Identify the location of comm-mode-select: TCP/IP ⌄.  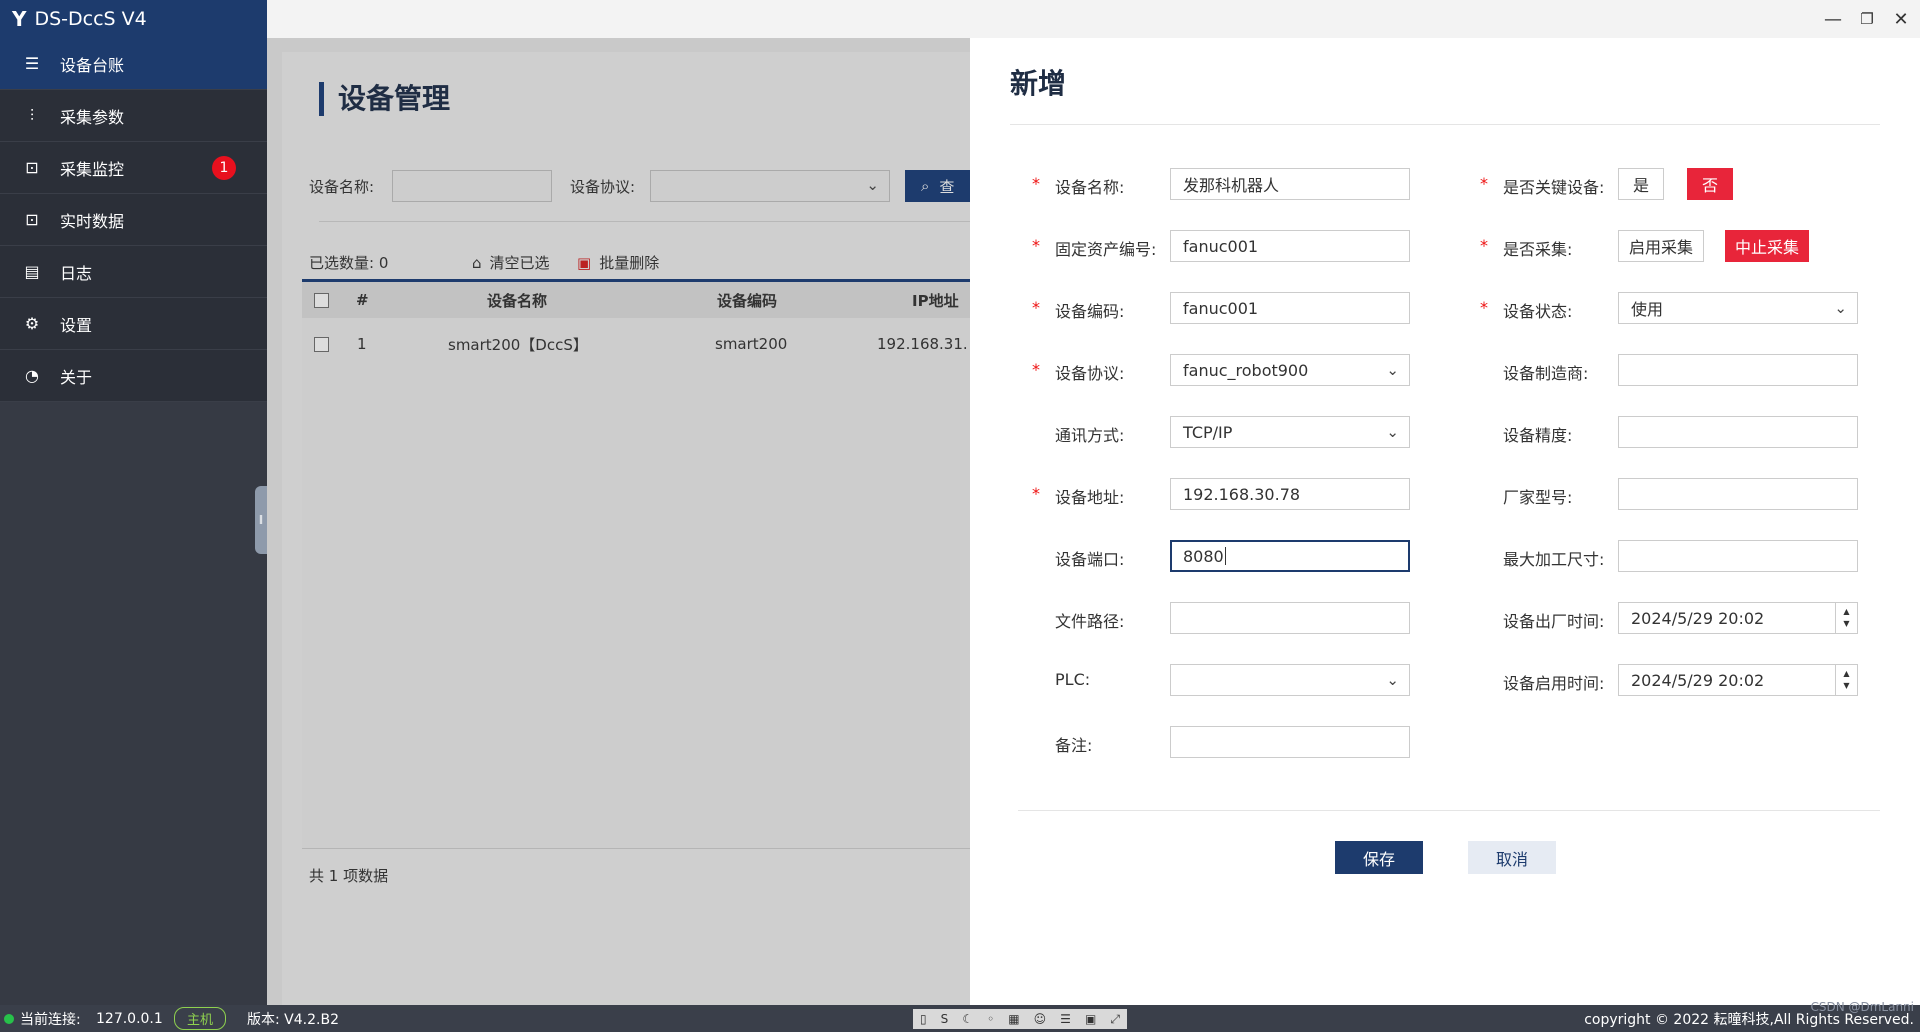
(1290, 432).